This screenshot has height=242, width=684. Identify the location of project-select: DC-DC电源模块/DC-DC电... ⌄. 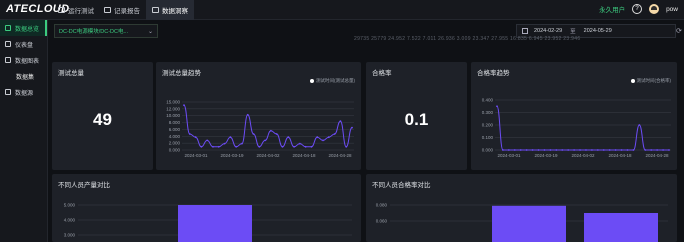
(106, 31).